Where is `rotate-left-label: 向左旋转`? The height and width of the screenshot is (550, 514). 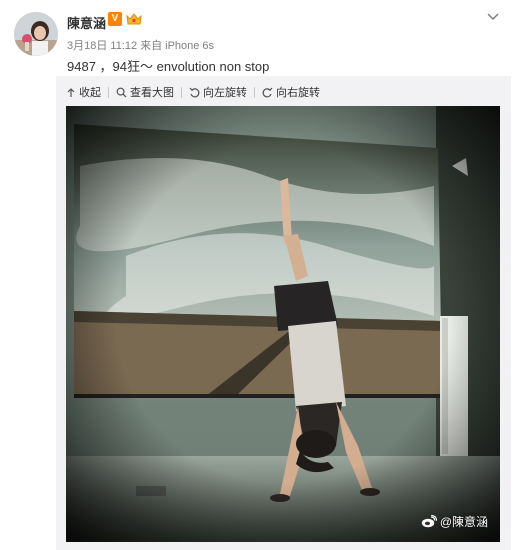
rotate-left-label: 向左旋转 is located at coordinates (225, 93).